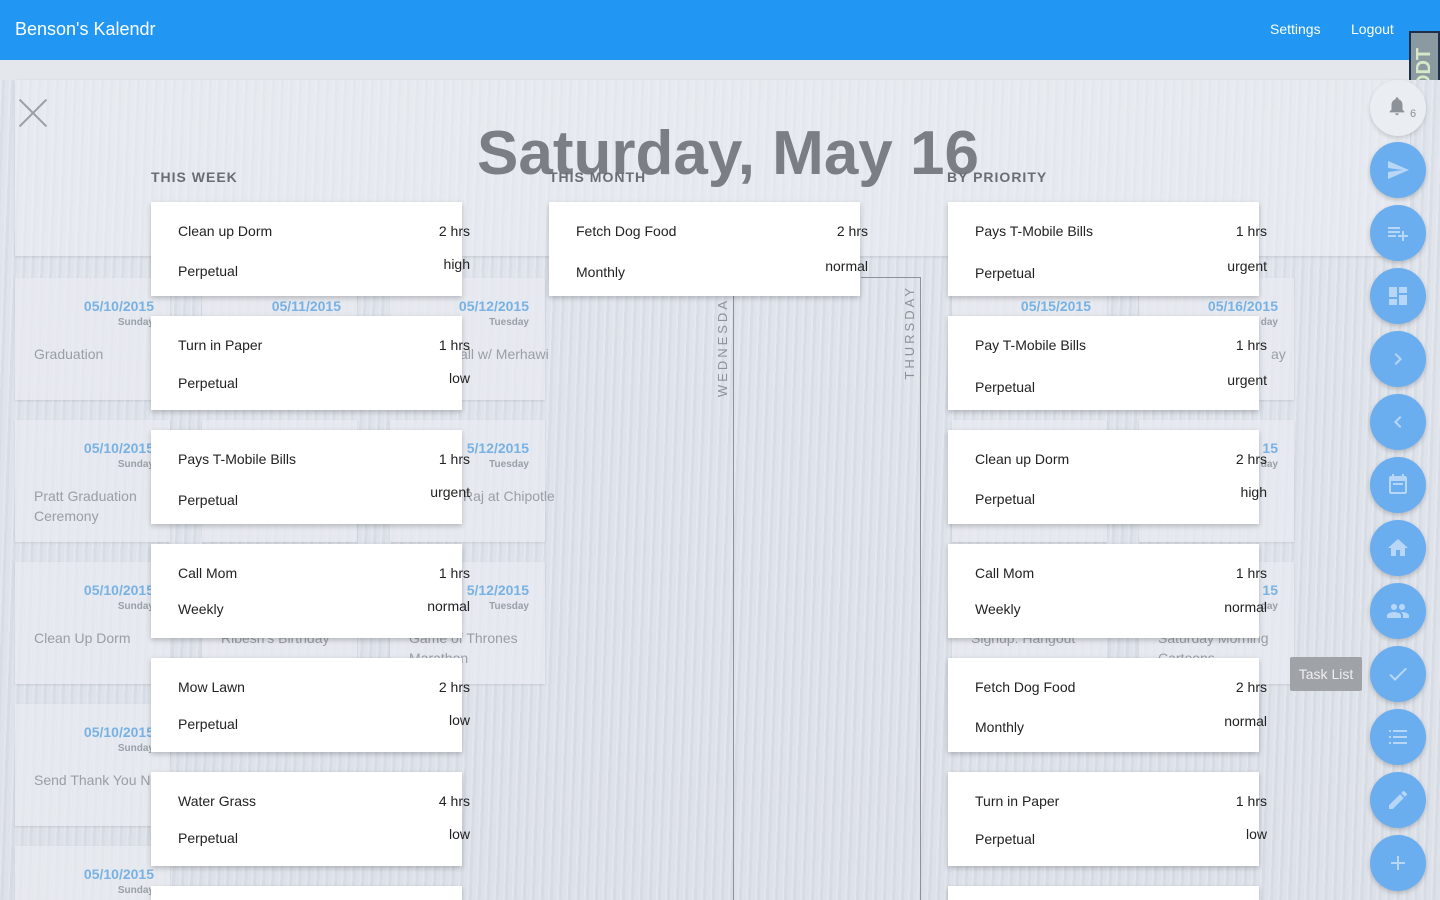 The width and height of the screenshot is (1440, 900). Describe the element at coordinates (1413, 114) in the screenshot. I see `notification-count: 6` at that location.